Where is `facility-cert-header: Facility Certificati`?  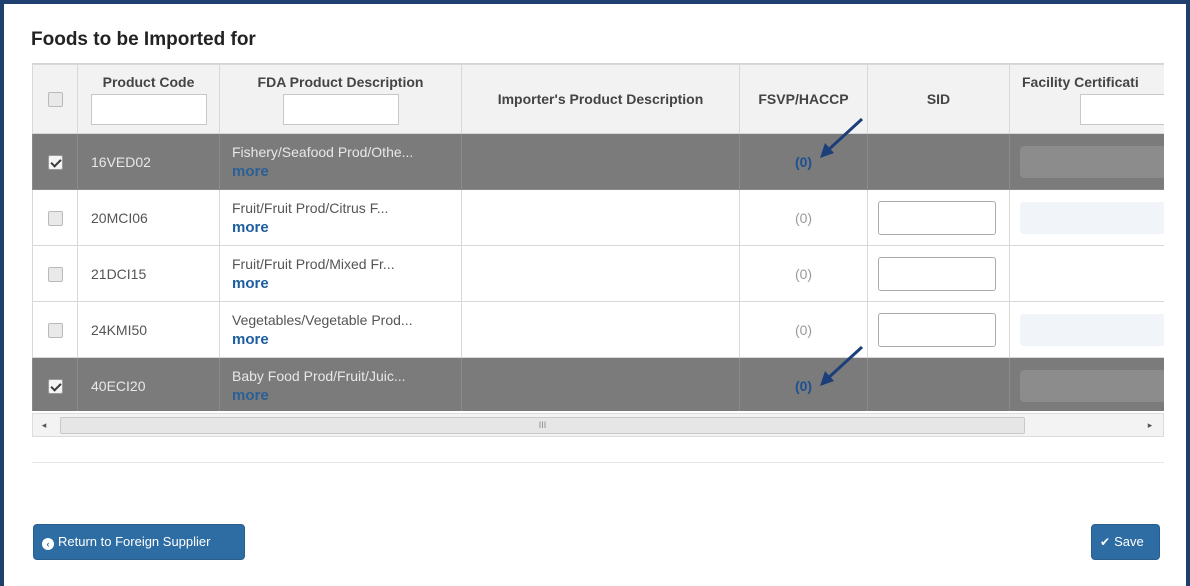 facility-cert-header: Facility Certificati is located at coordinates (1086, 99).